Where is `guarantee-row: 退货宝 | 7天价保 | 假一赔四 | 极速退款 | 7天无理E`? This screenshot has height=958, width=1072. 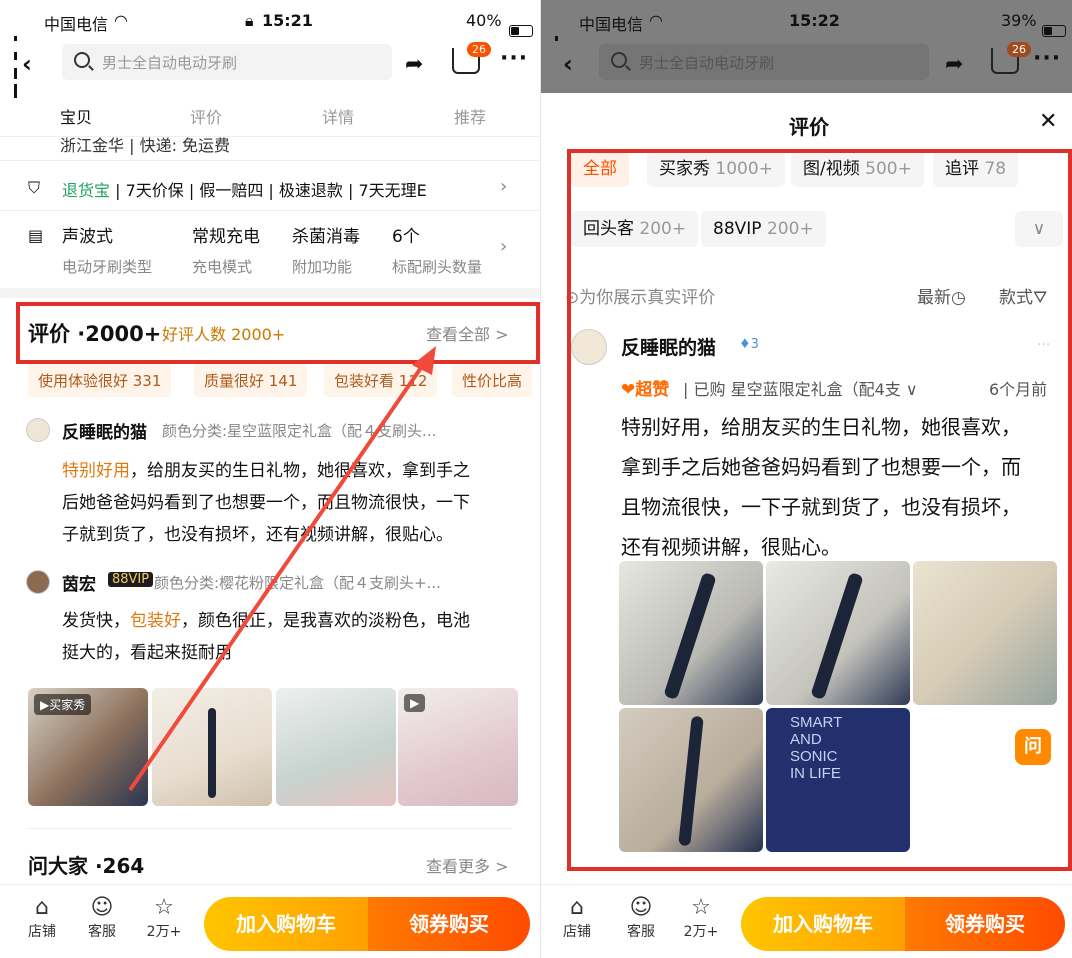 guarantee-row: 退货宝 | 7天价保 | 假一赔四 | 极速退款 | 7天无理E is located at coordinates (244, 189).